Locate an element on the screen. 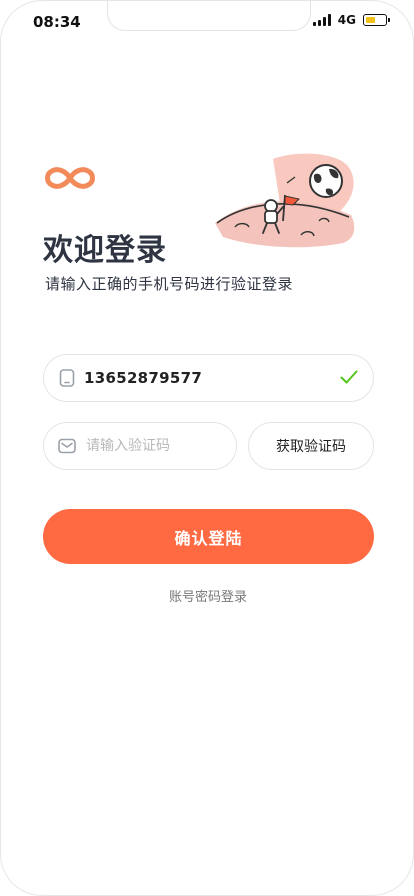 This screenshot has height=896, width=414. verification-code-field is located at coordinates (140, 446).